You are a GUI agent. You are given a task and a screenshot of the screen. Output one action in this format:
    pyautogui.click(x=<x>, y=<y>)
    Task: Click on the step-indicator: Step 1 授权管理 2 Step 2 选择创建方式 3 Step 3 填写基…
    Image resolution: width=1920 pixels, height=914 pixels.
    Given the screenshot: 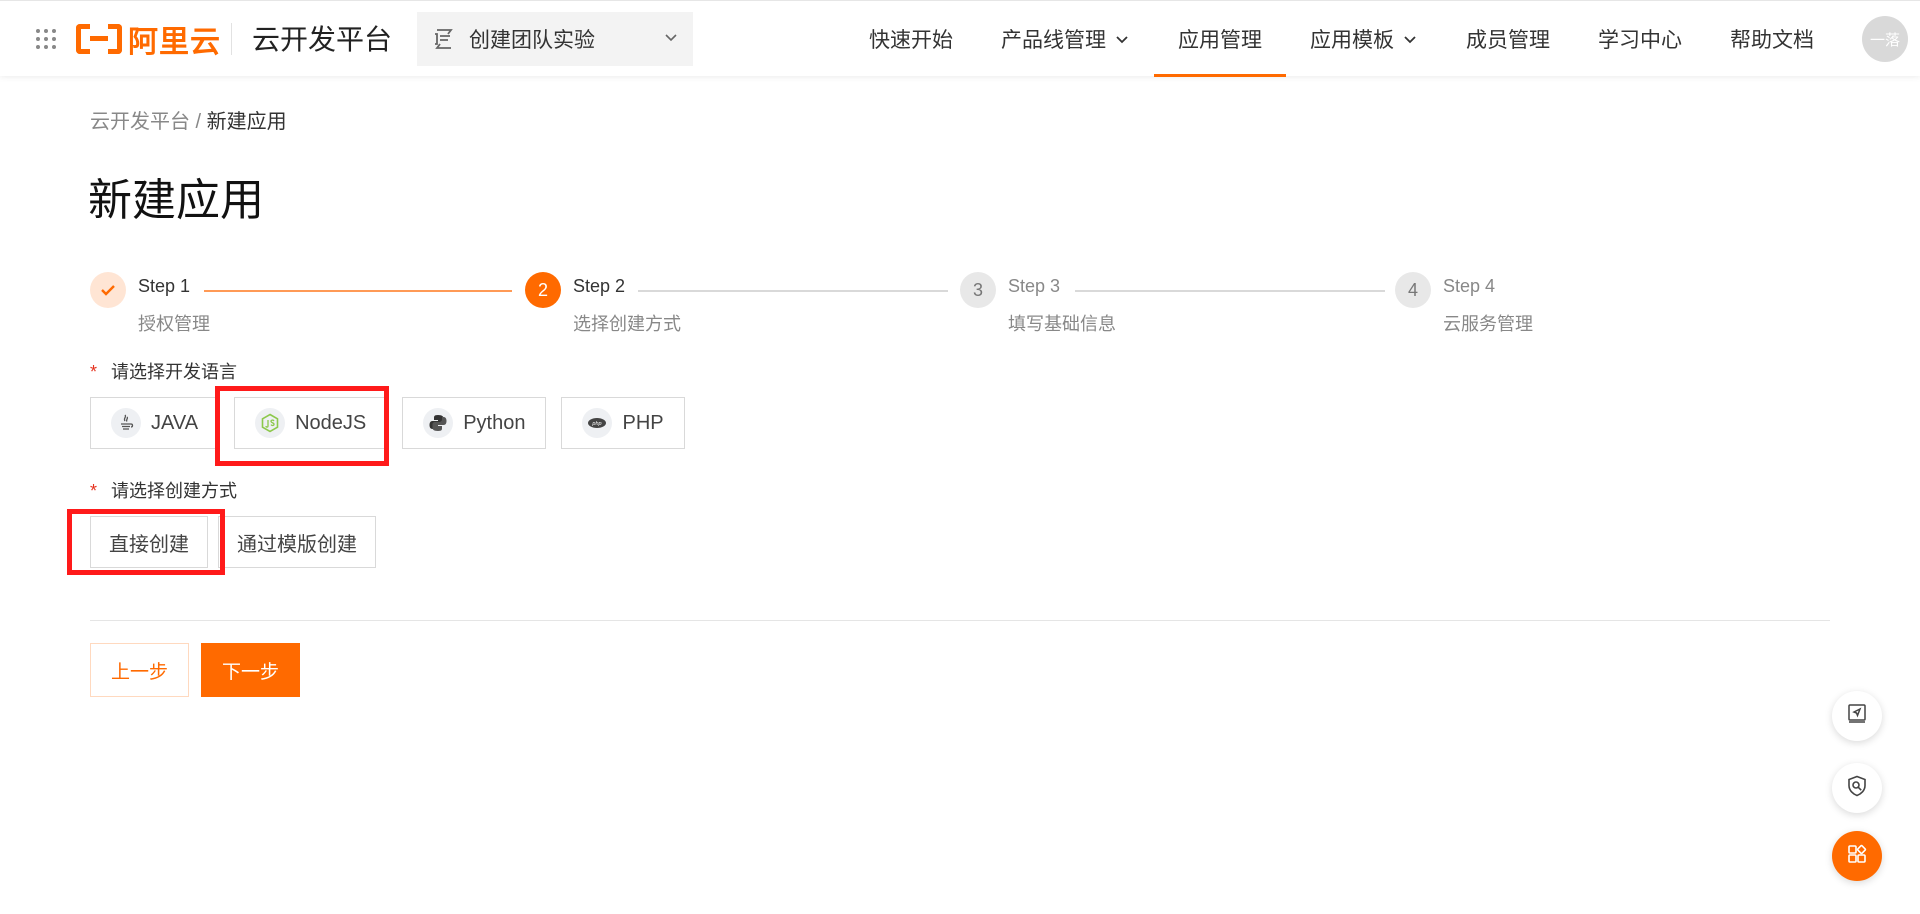 What is the action you would take?
    pyautogui.click(x=960, y=305)
    